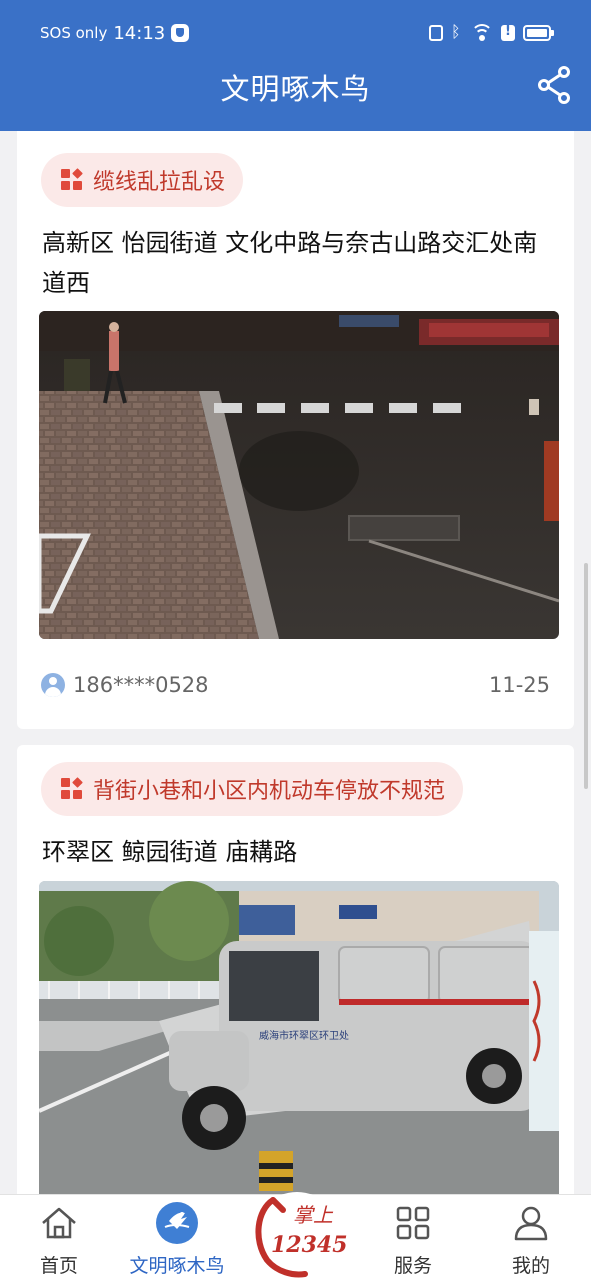 The image size is (591, 1280). I want to click on nav-services: 服务, so click(413, 1237).